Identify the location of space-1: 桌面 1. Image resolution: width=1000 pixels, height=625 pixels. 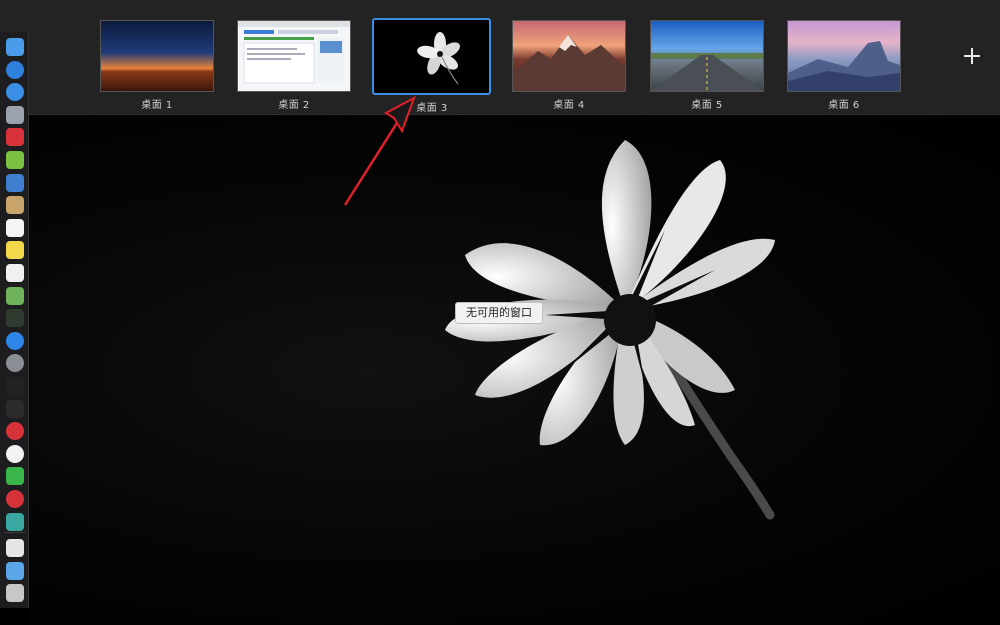
(157, 65).